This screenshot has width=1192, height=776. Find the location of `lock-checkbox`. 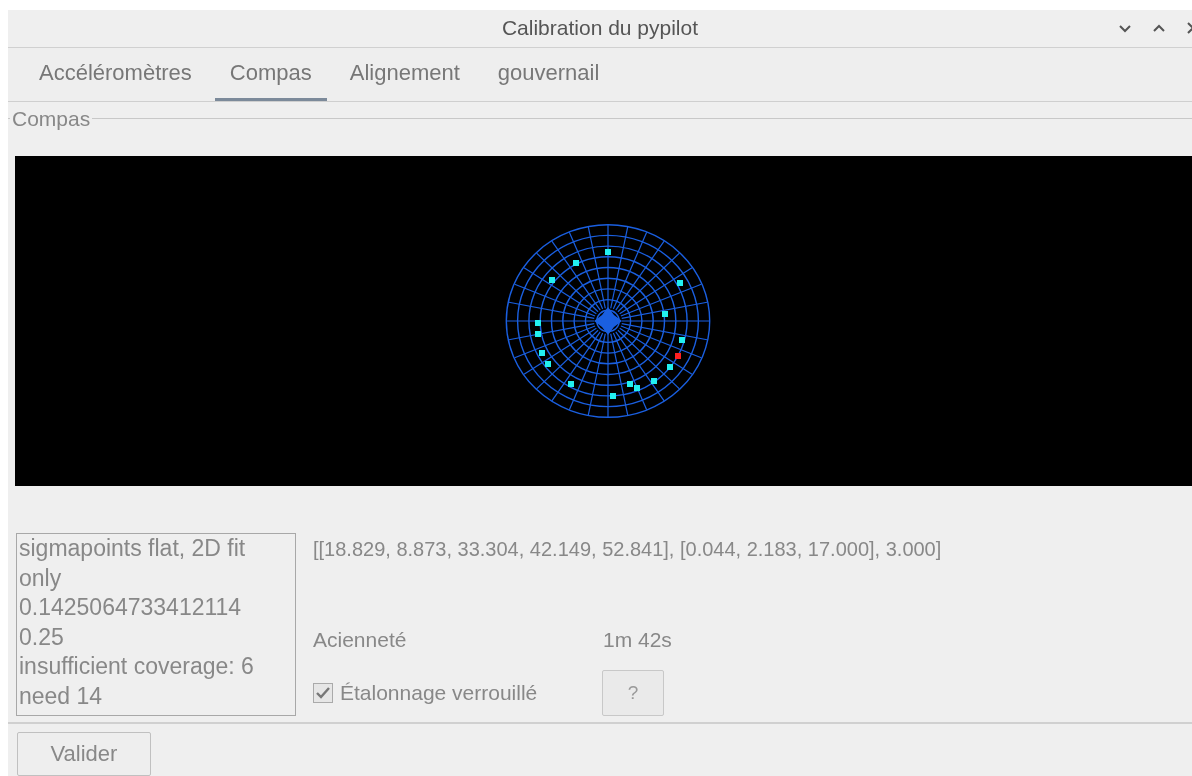

lock-checkbox is located at coordinates (323, 693).